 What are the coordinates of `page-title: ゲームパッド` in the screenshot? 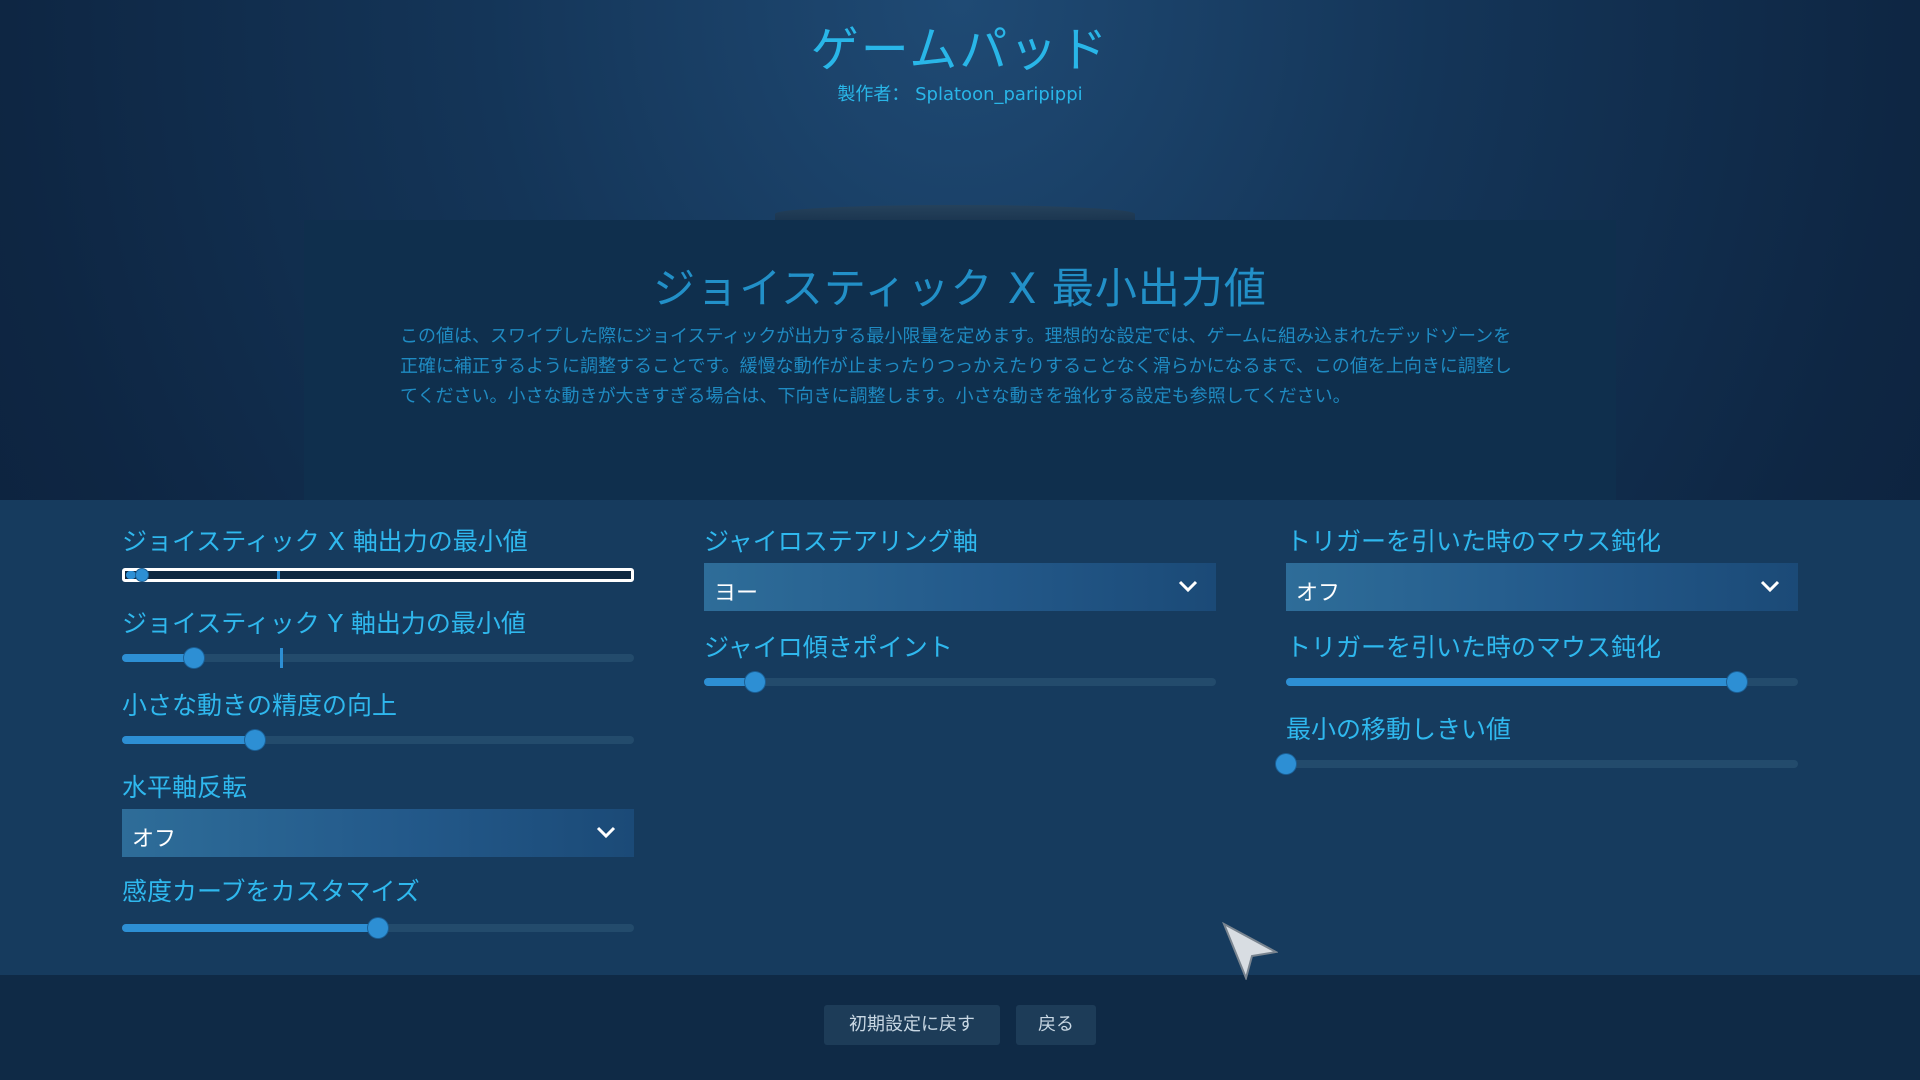 It's located at (960, 50).